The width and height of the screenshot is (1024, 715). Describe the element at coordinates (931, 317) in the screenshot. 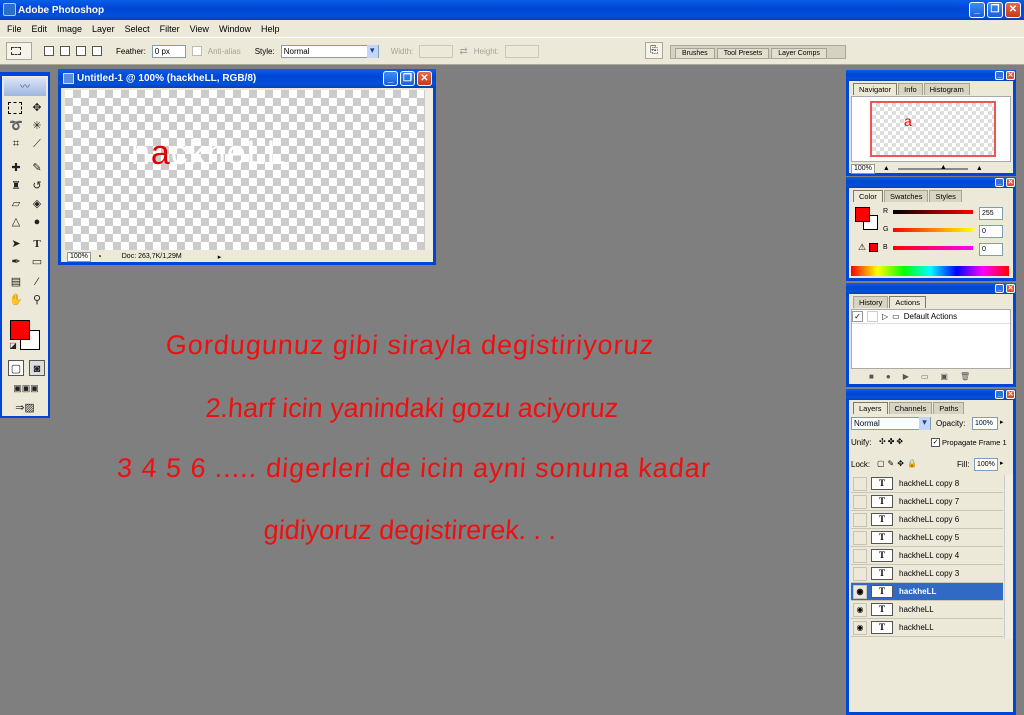

I see `action-set-row: ✓ ▷ ▭ Default Actions` at that location.